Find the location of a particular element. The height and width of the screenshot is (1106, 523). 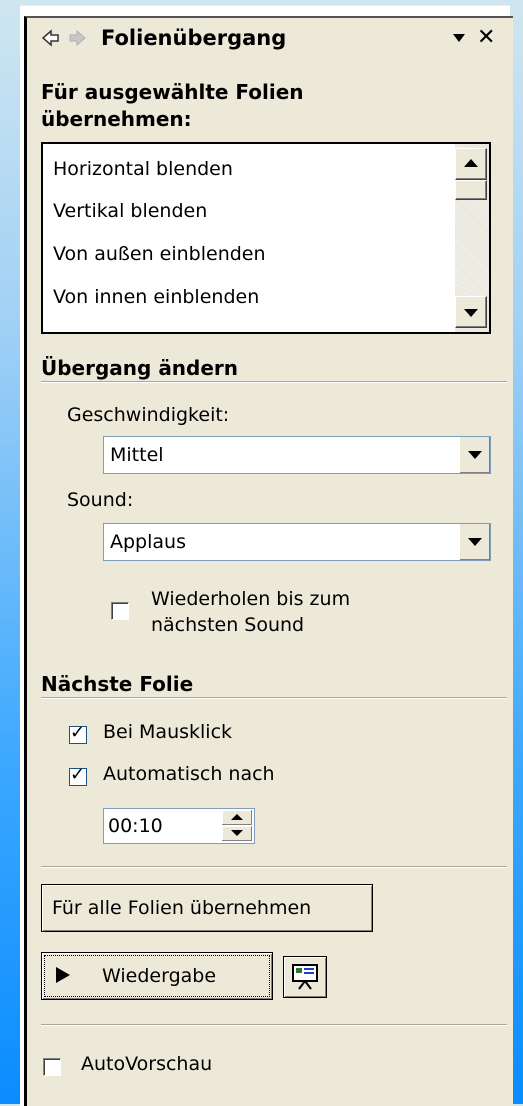

list-item: Vertikal blenden is located at coordinates (130, 211).